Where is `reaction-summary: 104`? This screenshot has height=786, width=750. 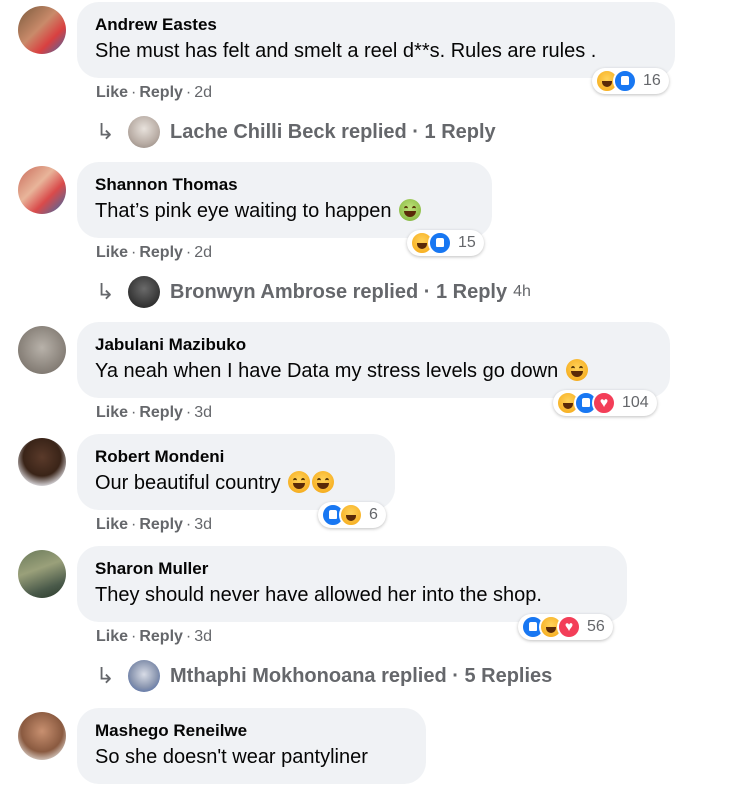 reaction-summary: 104 is located at coordinates (605, 403).